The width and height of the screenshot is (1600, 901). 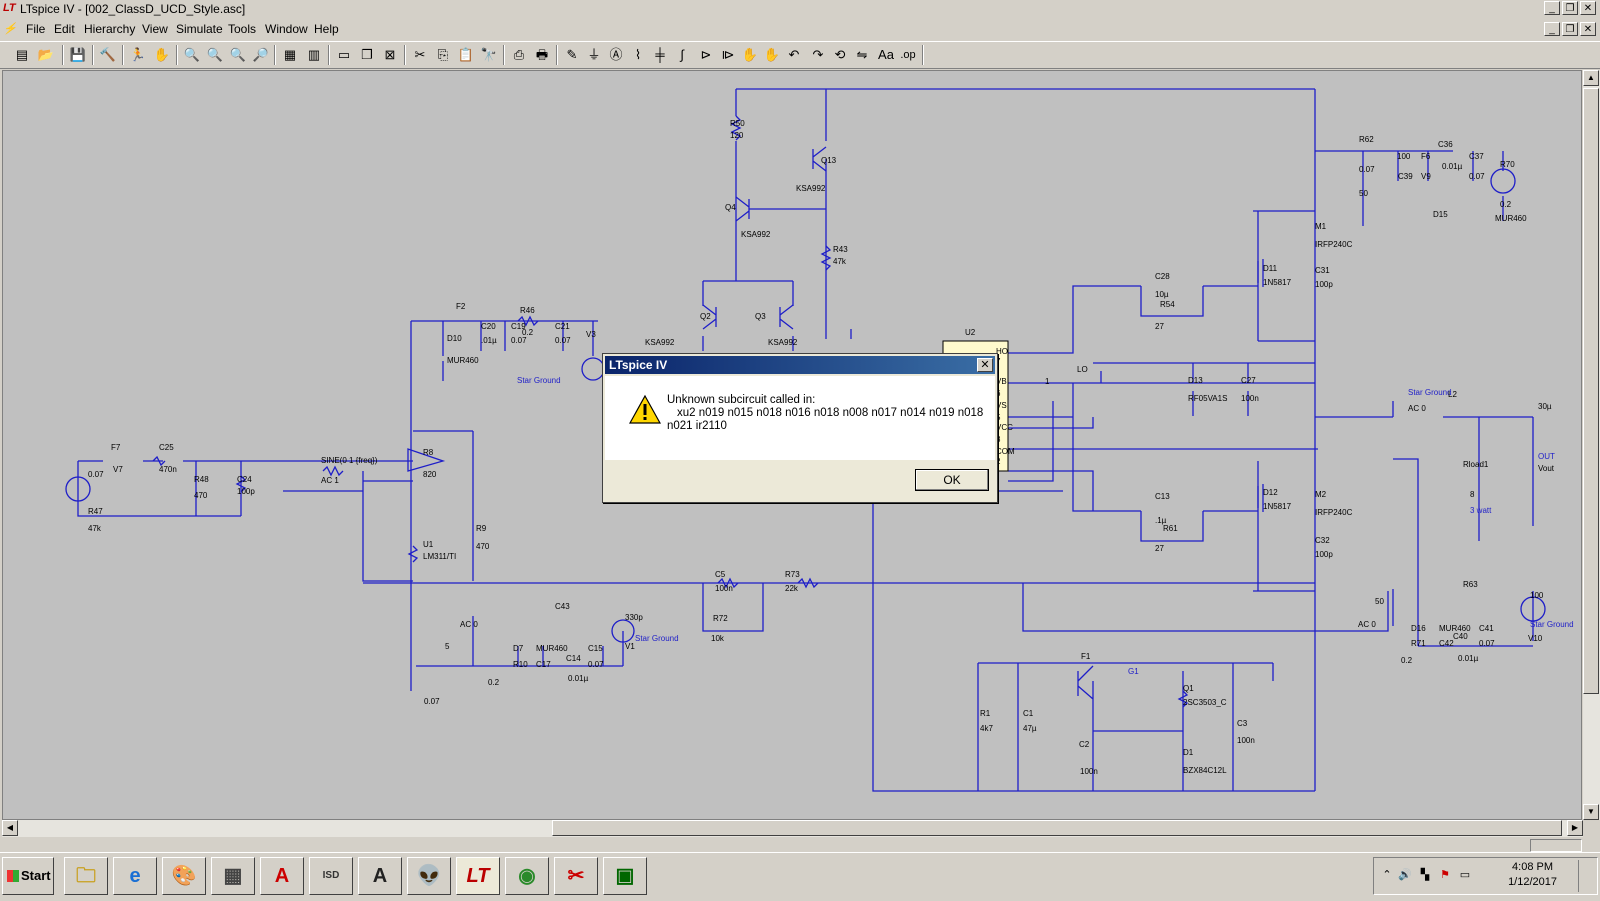 I want to click on chrome-icon: ◉, so click(x=527, y=876).